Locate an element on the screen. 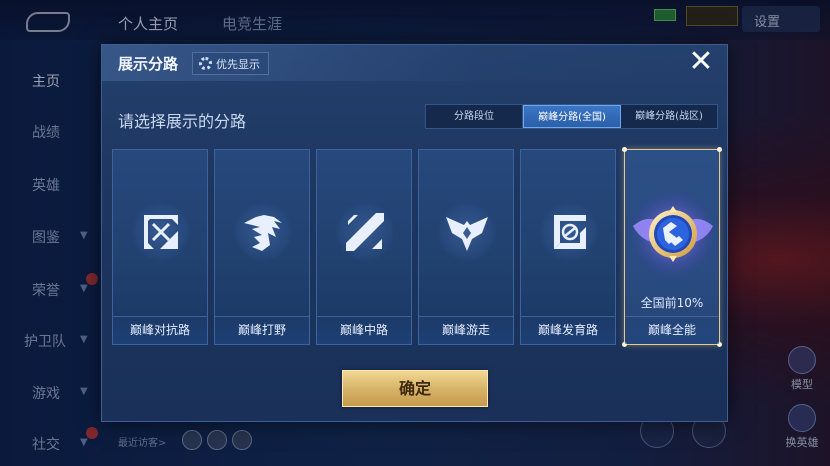 The height and width of the screenshot is (466, 830). lane-card-clash: 巅峰对抗路 is located at coordinates (160, 247).